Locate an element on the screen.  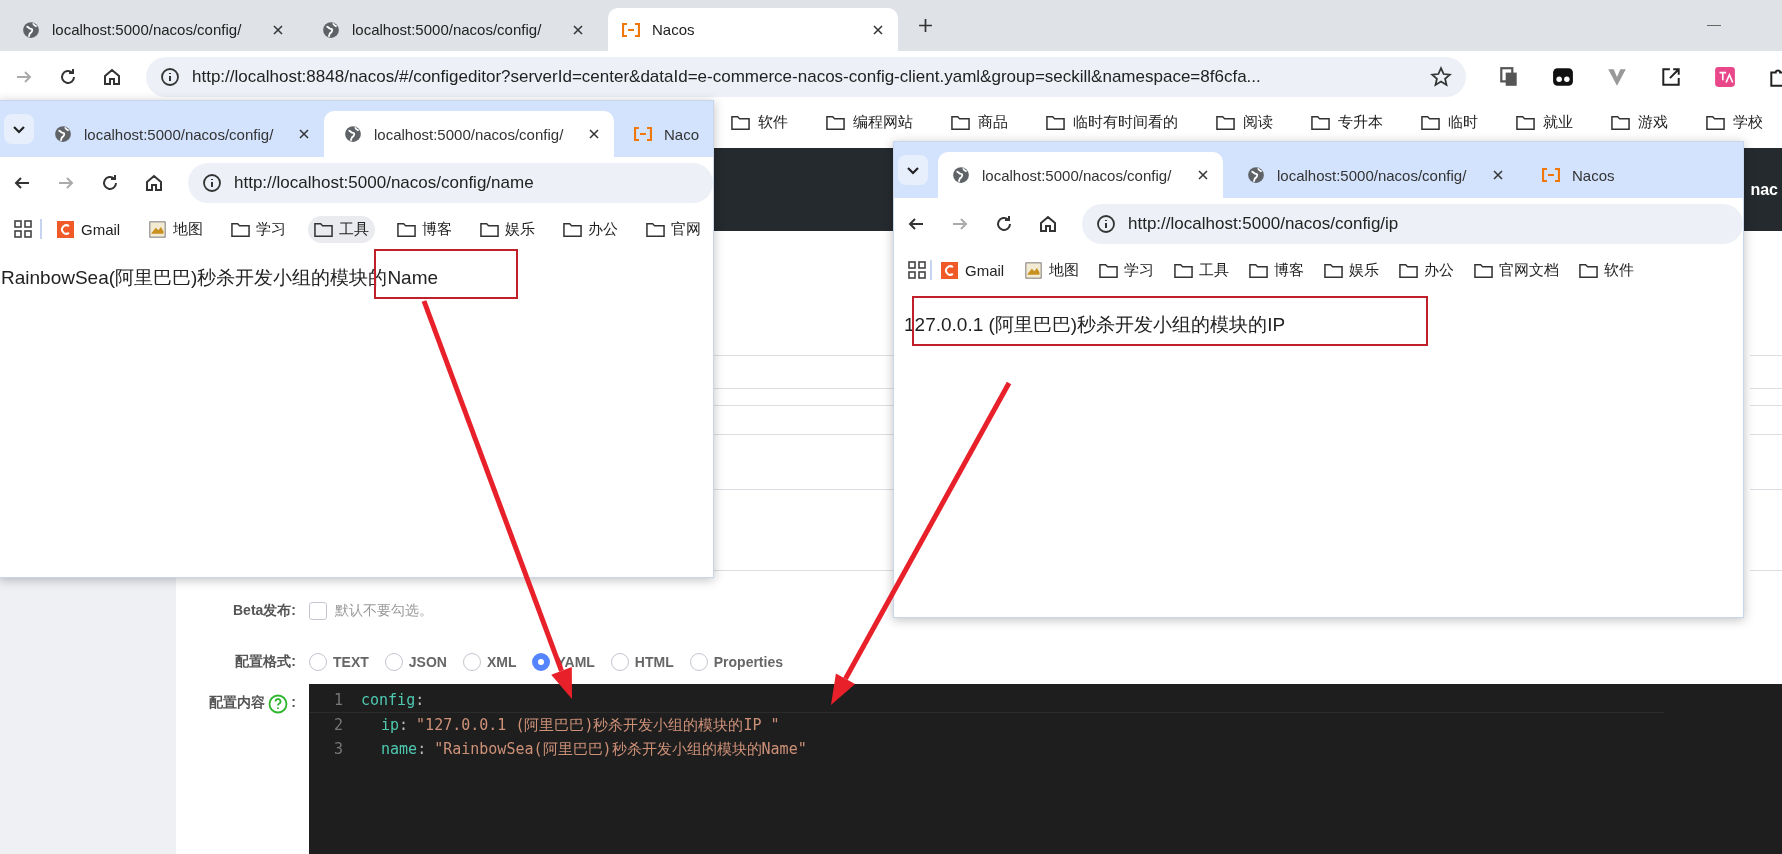
external-link-icon is located at coordinates (1671, 76).